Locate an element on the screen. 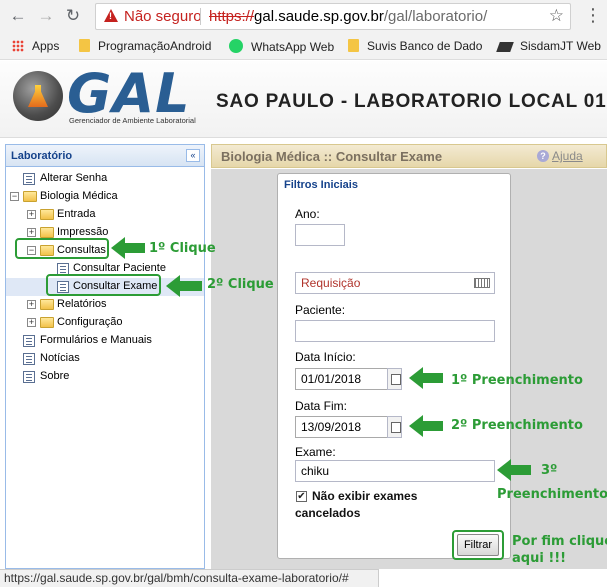  bookmark-label: ProgramaçãoAndroid is located at coordinates (155, 46).